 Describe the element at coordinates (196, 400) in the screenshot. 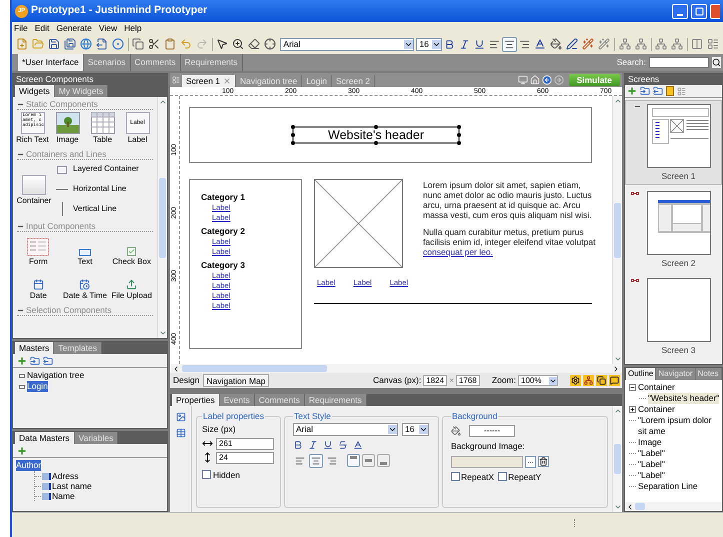

I see `tab: Properties` at that location.